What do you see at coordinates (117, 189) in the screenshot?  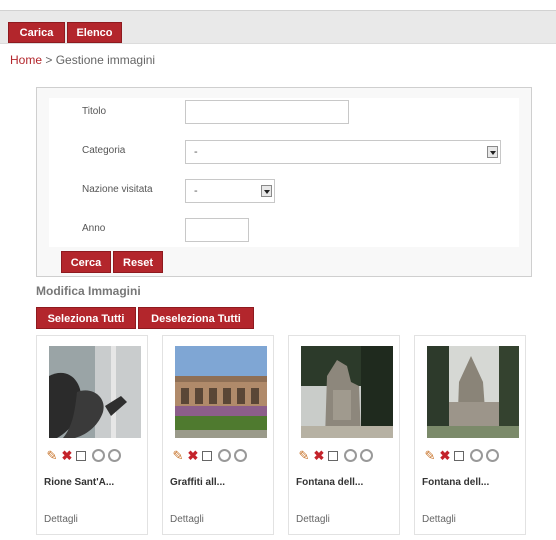 I see `nazione-label: Nazione visitata` at bounding box center [117, 189].